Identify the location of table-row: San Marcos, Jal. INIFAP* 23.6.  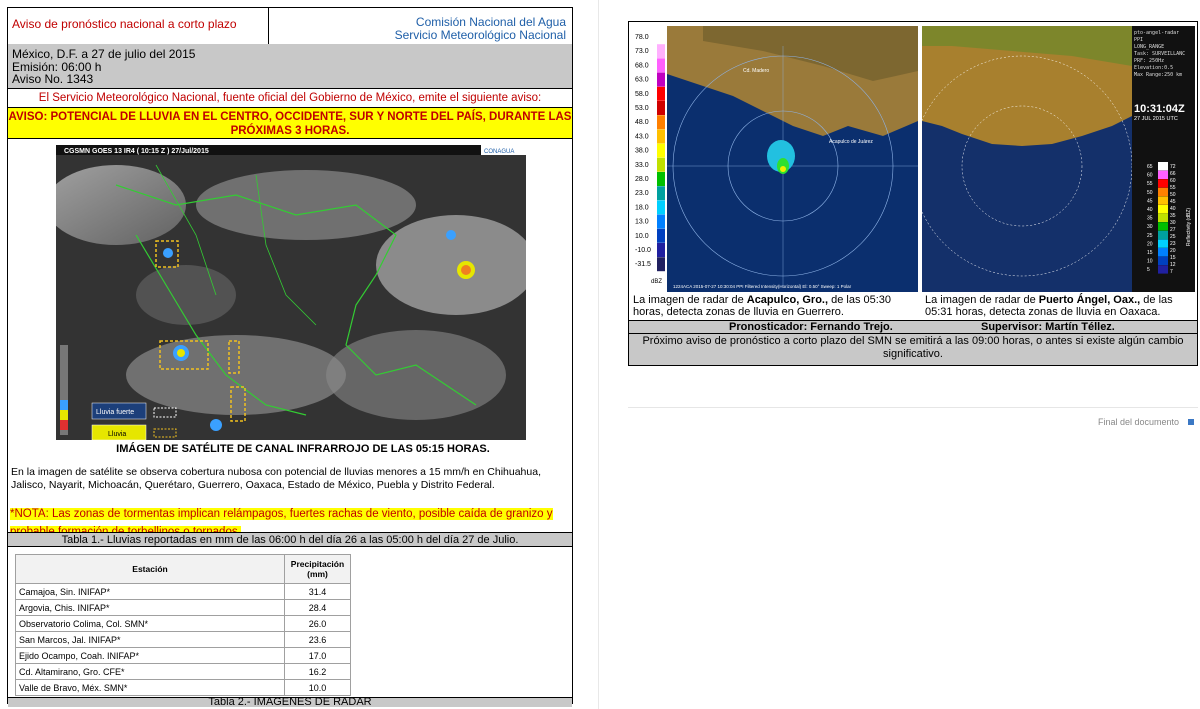
(183, 639).